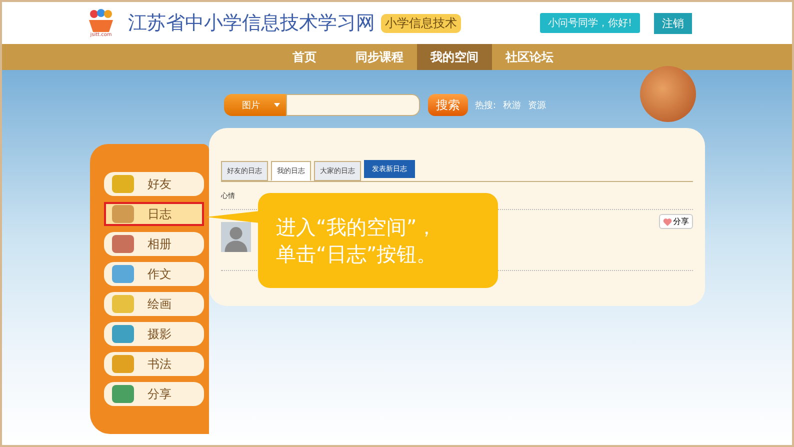 This screenshot has width=794, height=447. What do you see at coordinates (154, 394) in the screenshot?
I see `sidebar-item: 分享` at bounding box center [154, 394].